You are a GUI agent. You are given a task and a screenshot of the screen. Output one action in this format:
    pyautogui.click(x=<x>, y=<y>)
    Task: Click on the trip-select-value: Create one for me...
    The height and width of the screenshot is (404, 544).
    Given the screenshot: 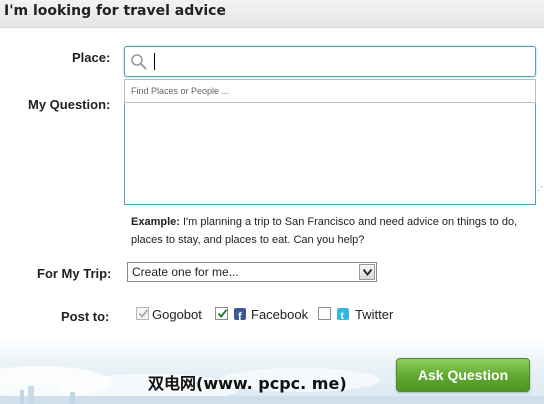 What is the action you would take?
    pyautogui.click(x=185, y=272)
    